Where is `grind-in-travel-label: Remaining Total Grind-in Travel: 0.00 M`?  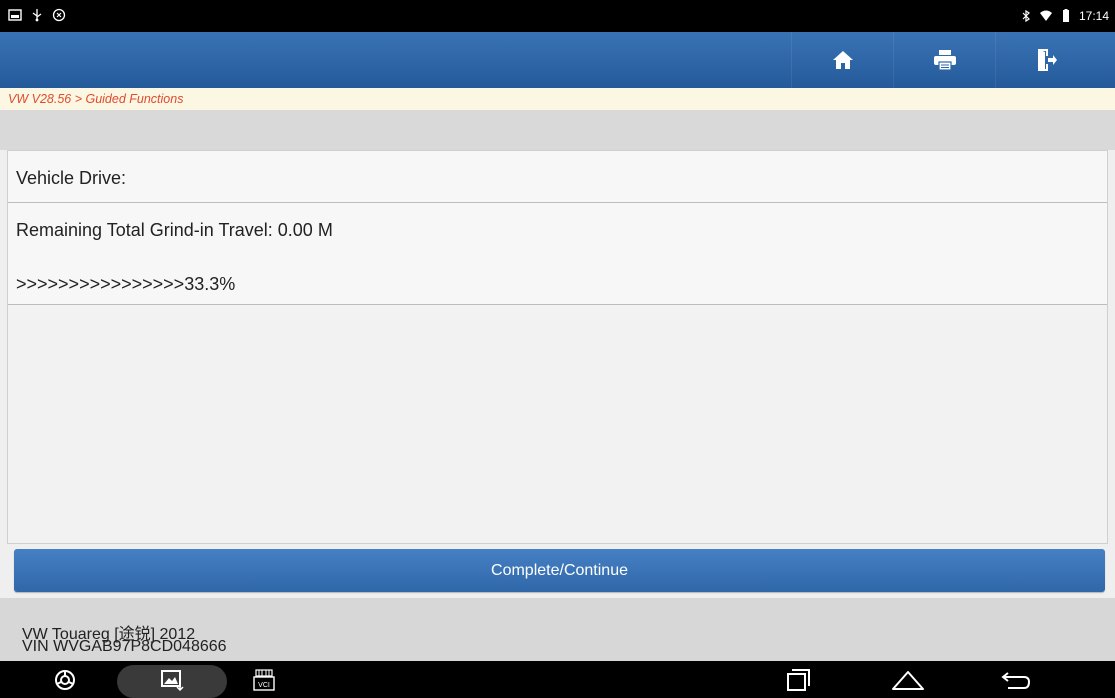 grind-in-travel-label: Remaining Total Grind-in Travel: 0.00 M is located at coordinates (174, 230).